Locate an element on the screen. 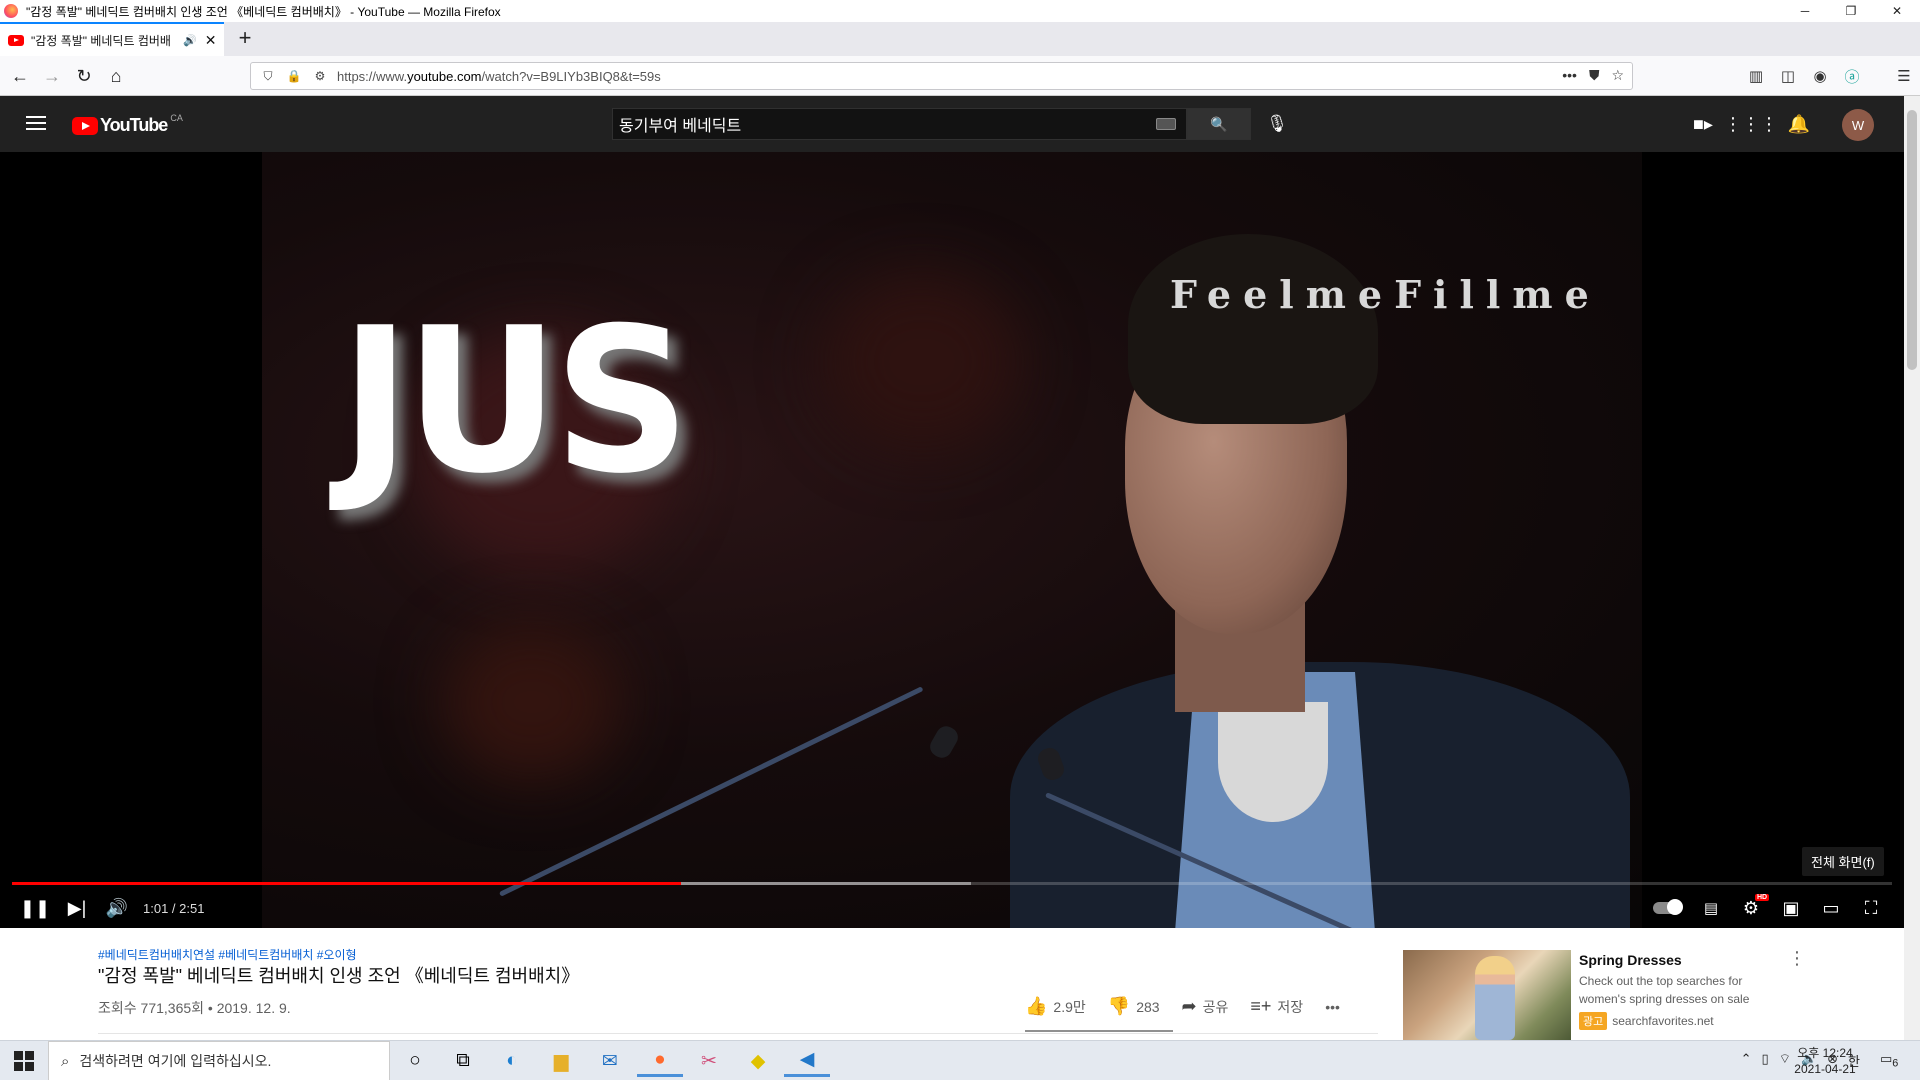  volume-icon: 🔊 is located at coordinates (117, 908).